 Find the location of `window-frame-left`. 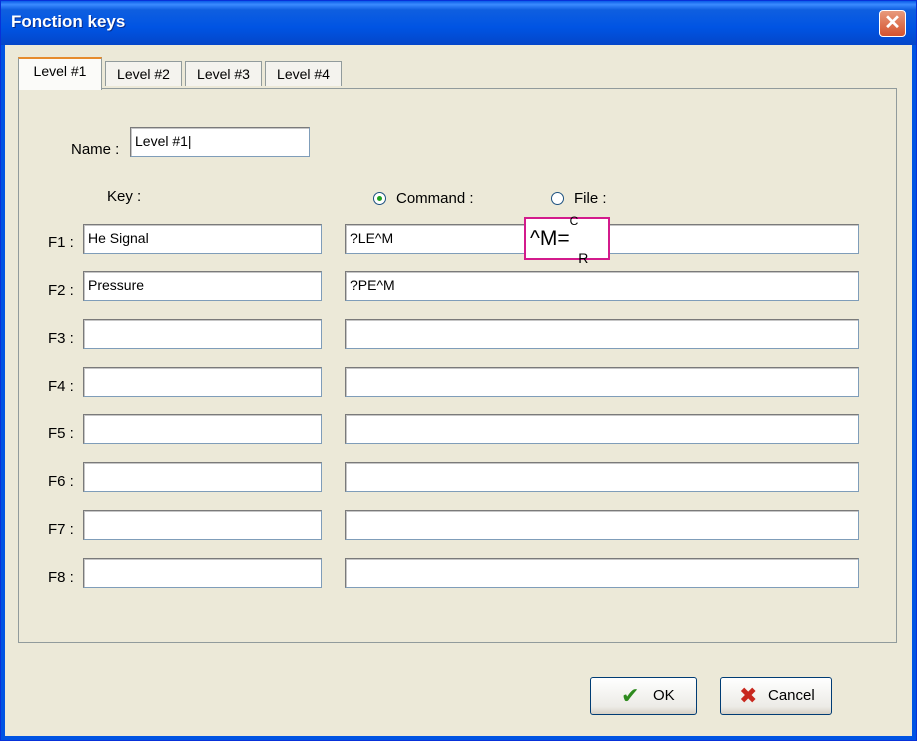

window-frame-left is located at coordinates (3, 392).